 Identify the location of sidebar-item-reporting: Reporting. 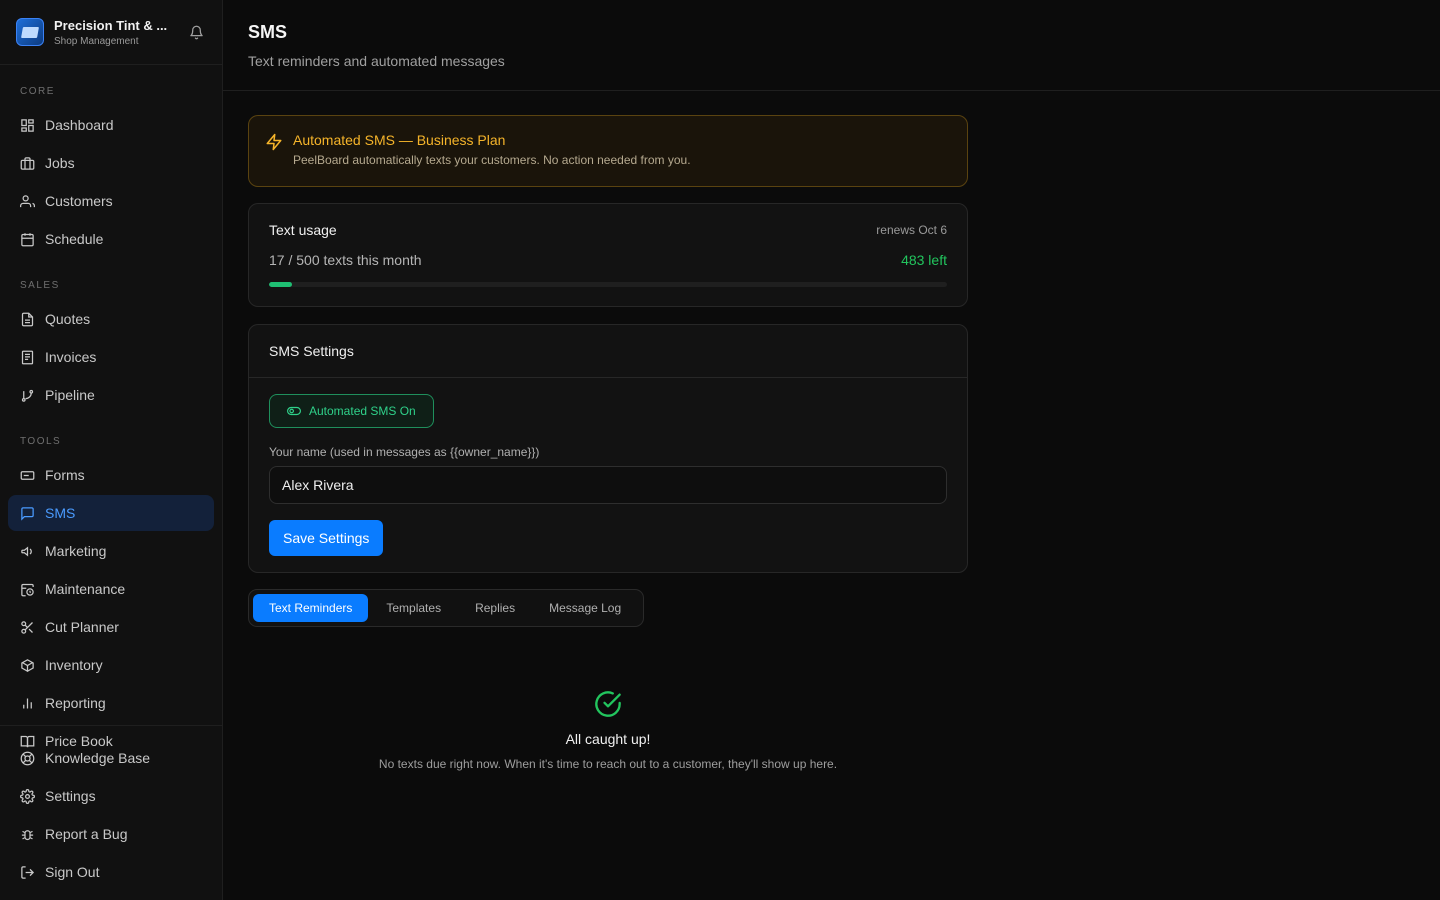
(111, 703).